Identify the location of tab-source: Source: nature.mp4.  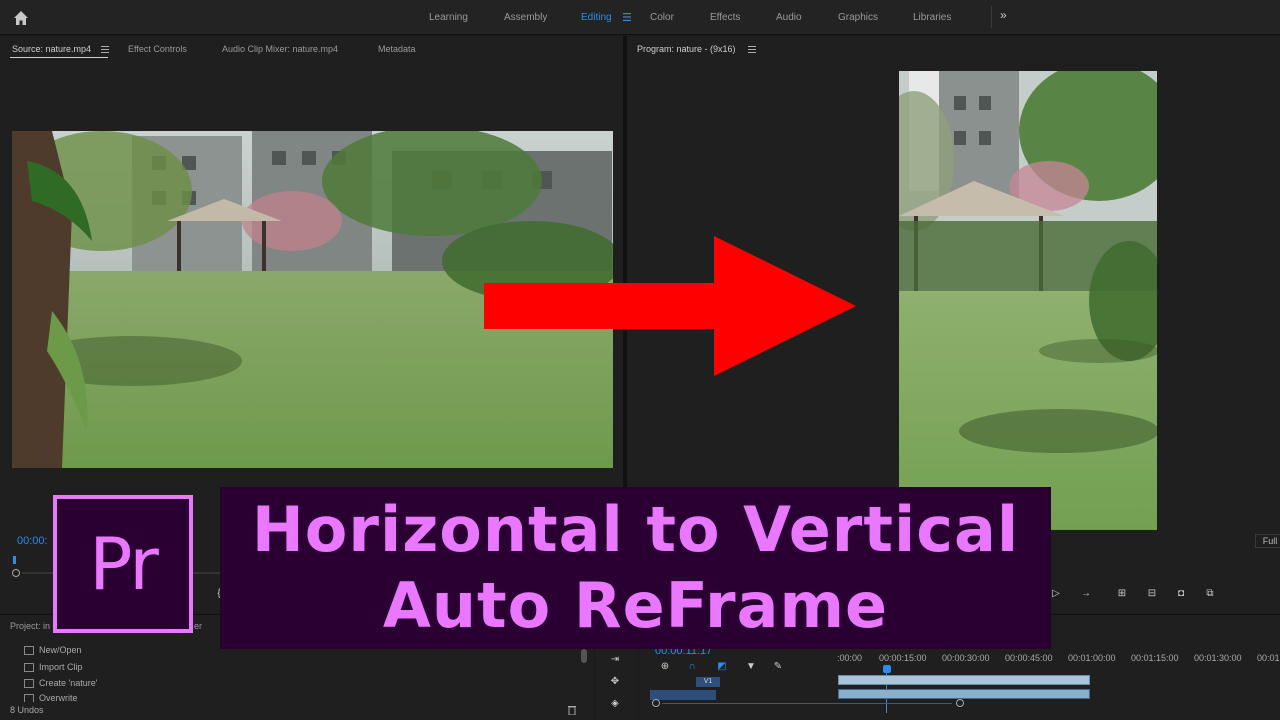
(51, 49).